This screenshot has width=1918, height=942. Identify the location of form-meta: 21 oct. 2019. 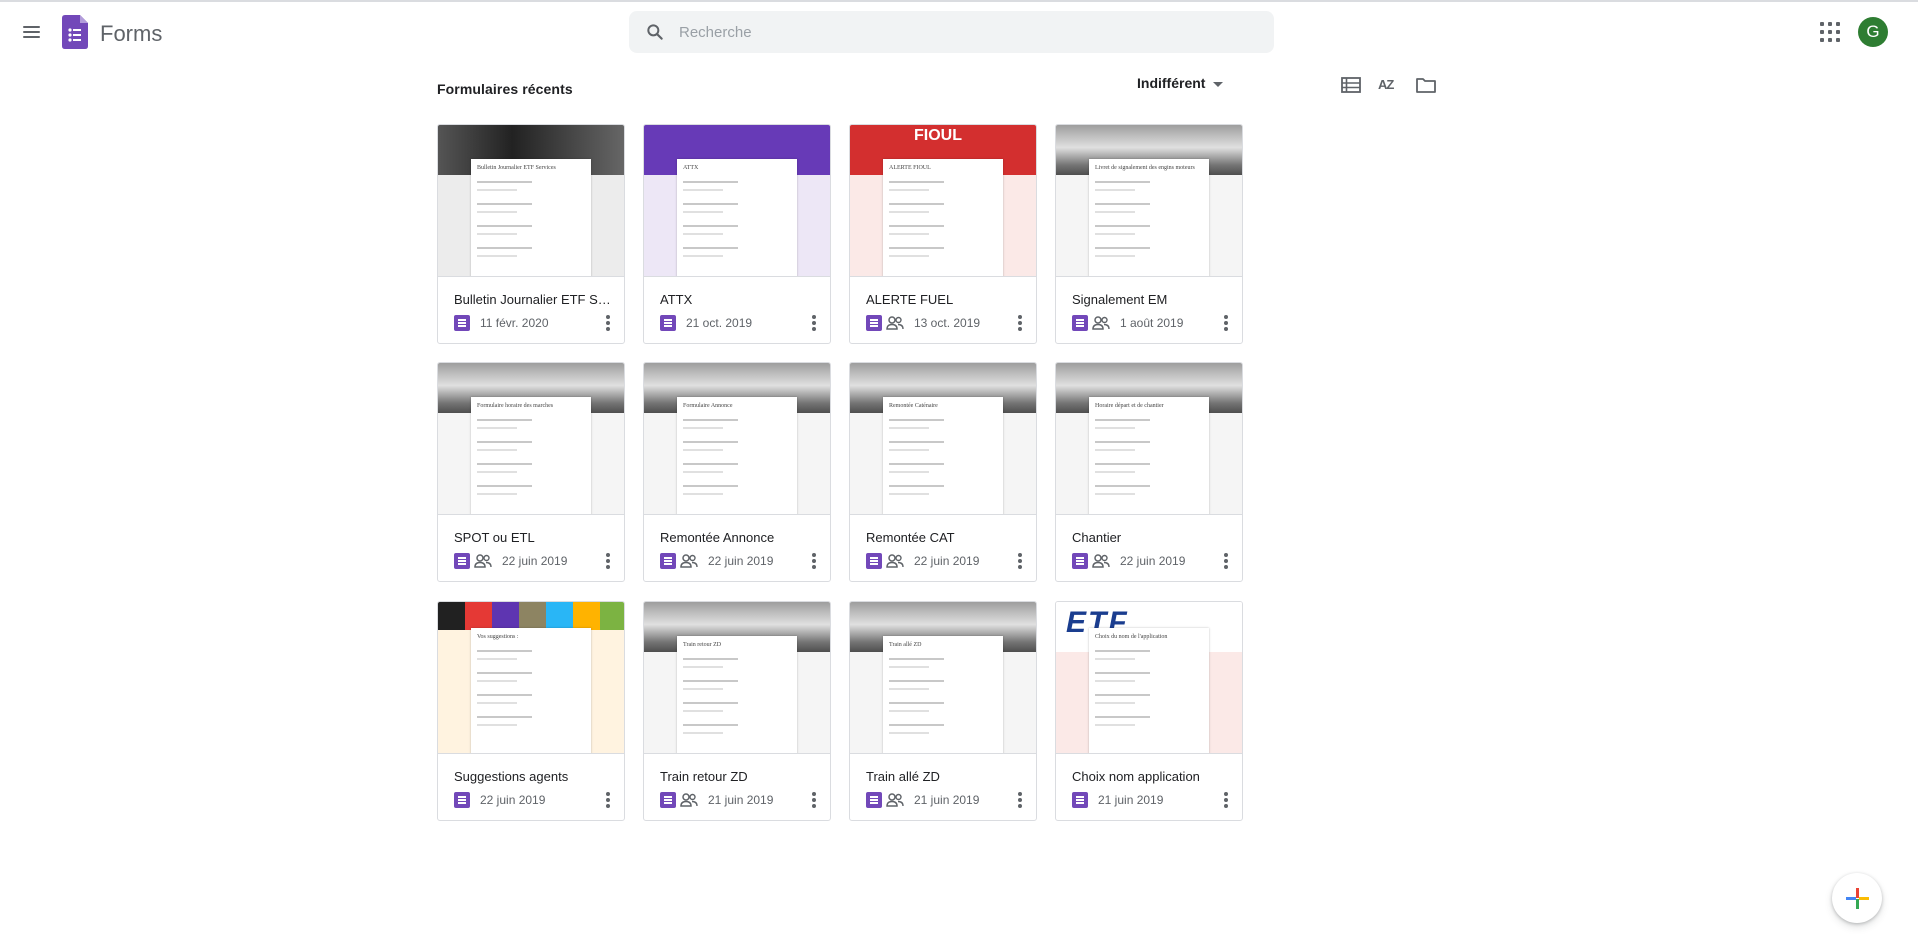
(706, 323).